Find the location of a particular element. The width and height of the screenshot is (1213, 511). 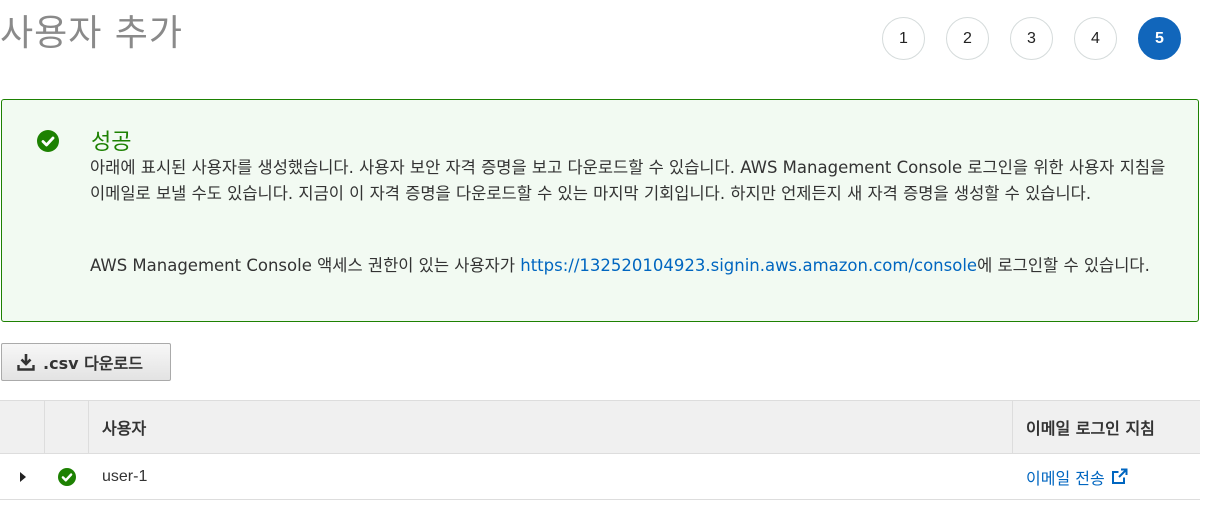

download-csv-button: .csv 다운로드 is located at coordinates (86, 362).